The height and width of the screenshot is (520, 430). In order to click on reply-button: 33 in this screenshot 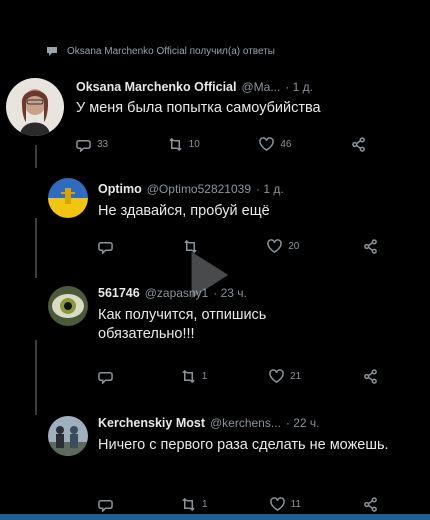, I will do `click(92, 144)`.